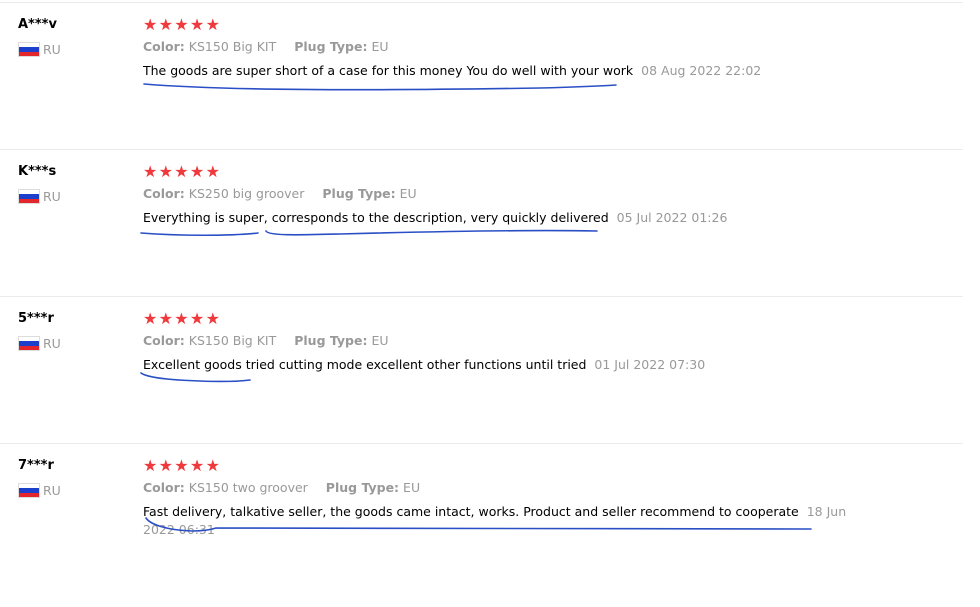 Image resolution: width=980 pixels, height=607 pixels. I want to click on color-value: KS250 big groover, so click(246, 193).